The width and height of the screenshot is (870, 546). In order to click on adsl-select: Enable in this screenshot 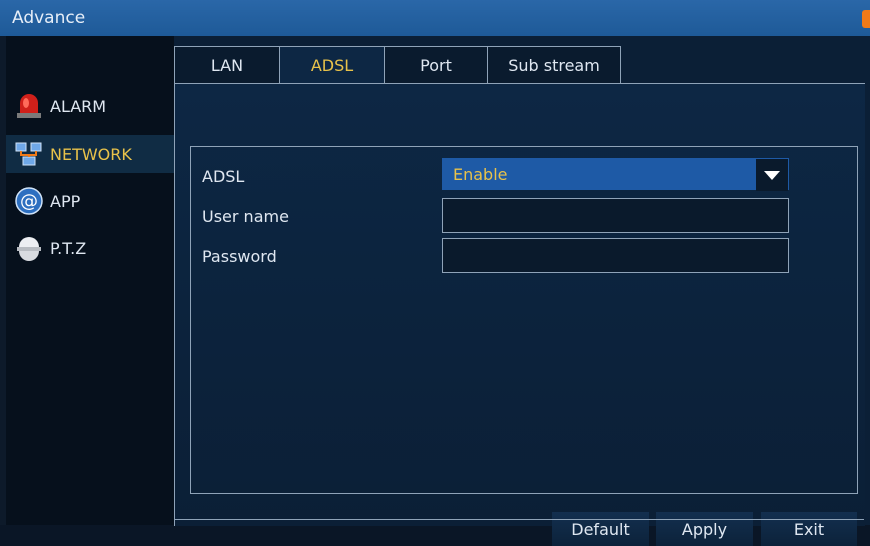, I will do `click(615, 174)`.